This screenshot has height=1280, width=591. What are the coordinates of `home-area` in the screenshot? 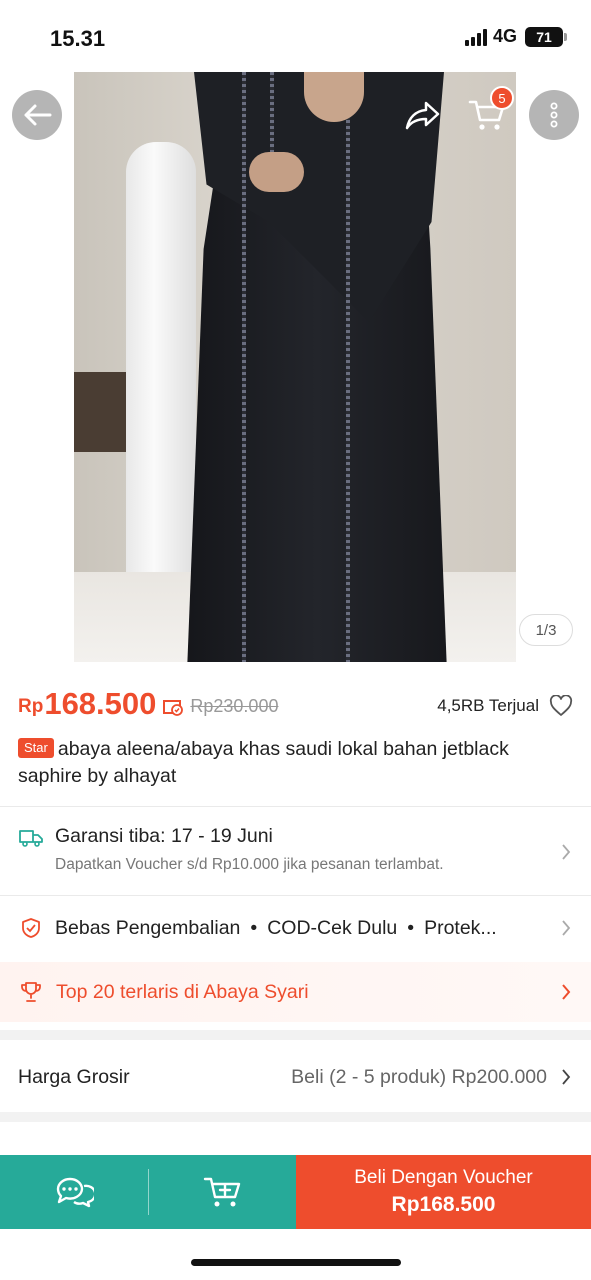 It's located at (295, 1254).